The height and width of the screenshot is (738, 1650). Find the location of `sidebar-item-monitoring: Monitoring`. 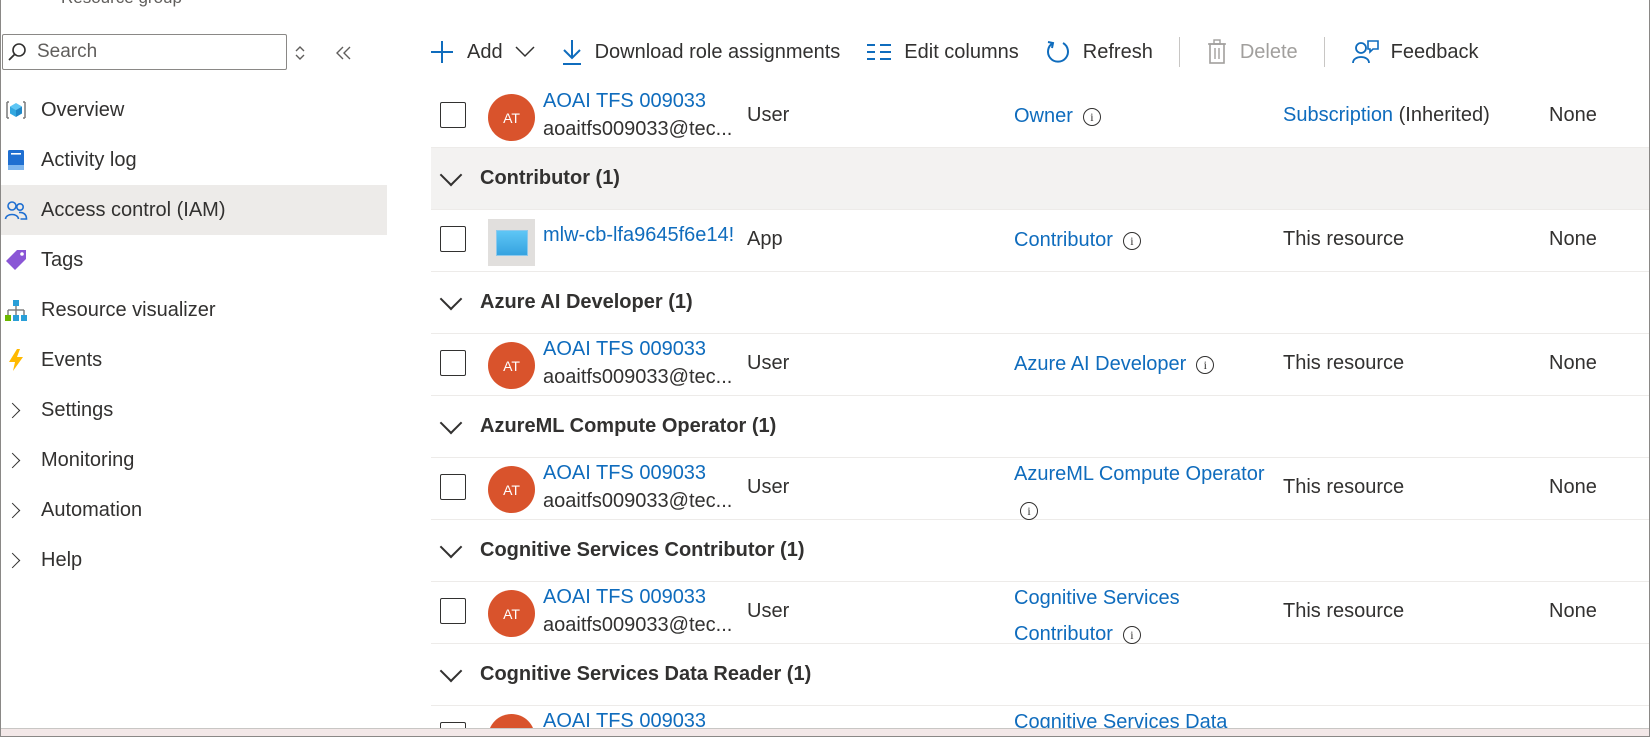

sidebar-item-monitoring: Monitoring is located at coordinates (194, 460).